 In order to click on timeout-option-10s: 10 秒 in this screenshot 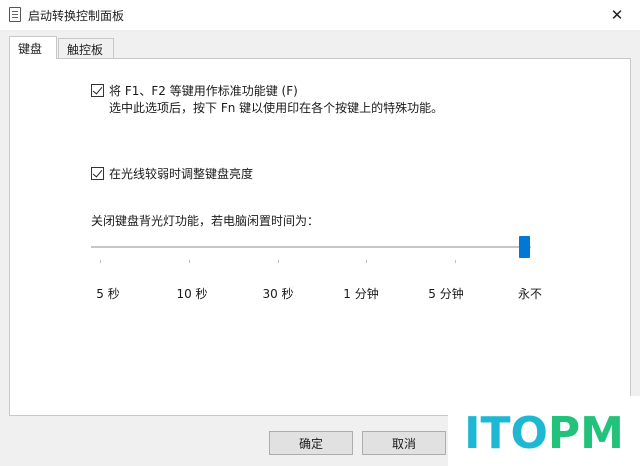, I will do `click(192, 294)`.